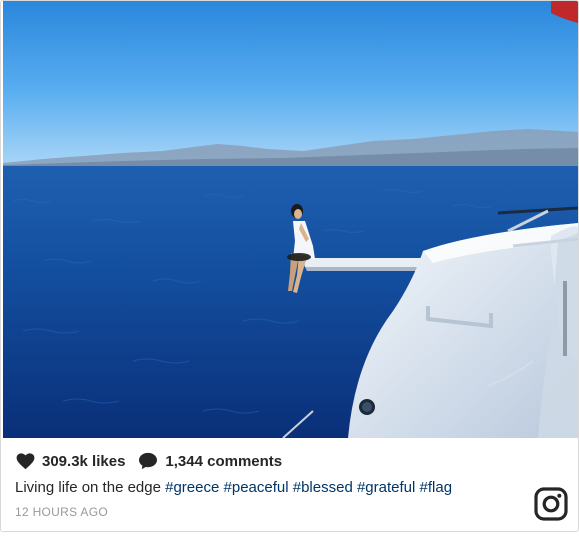  Describe the element at coordinates (224, 461) in the screenshot. I see `comments-count: 1,344 comments` at that location.